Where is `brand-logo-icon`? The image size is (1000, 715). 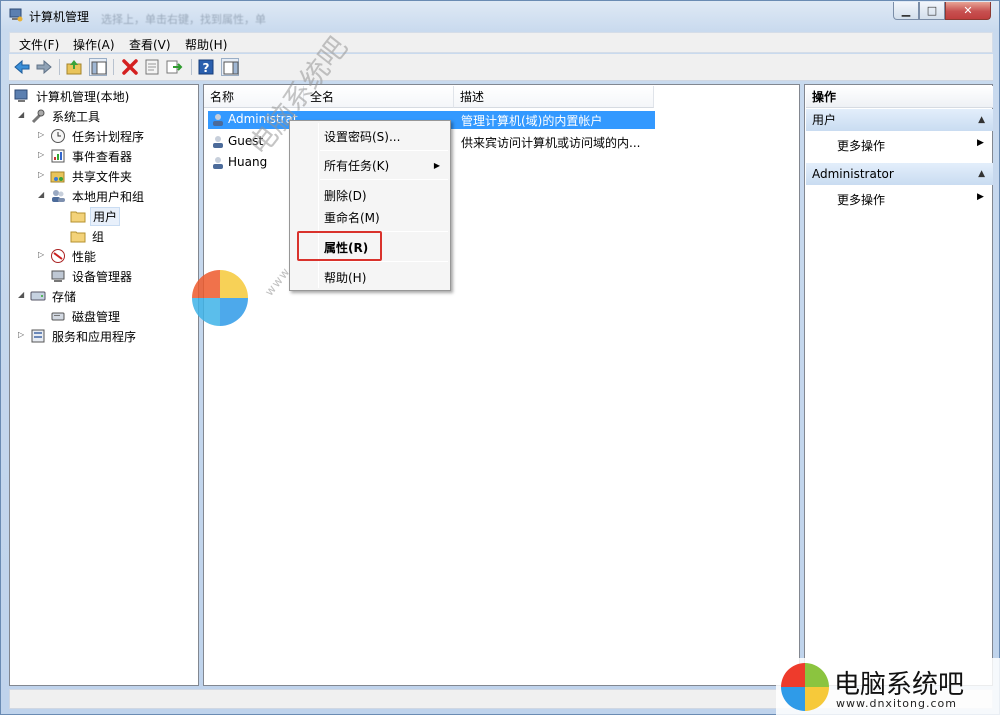 brand-logo-icon is located at coordinates (805, 687).